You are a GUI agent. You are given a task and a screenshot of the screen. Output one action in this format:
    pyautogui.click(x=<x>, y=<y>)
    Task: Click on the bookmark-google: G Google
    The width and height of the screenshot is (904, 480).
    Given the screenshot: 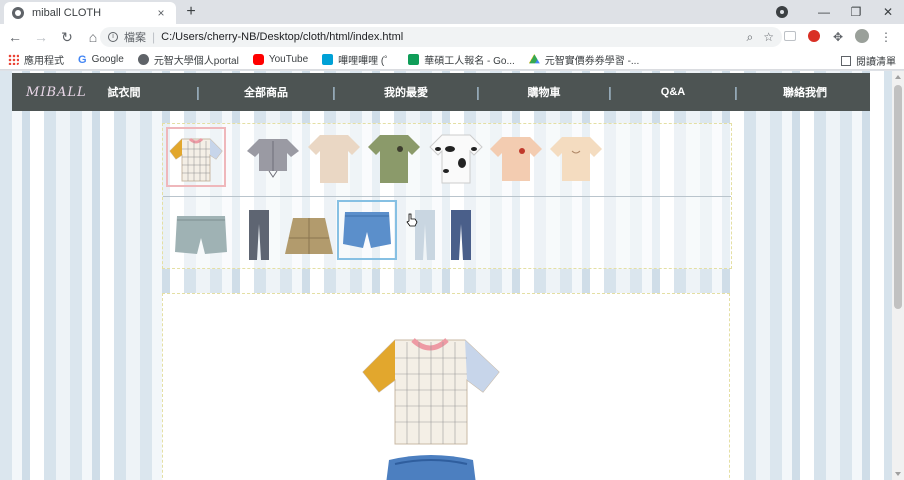 What is the action you would take?
    pyautogui.click(x=101, y=60)
    